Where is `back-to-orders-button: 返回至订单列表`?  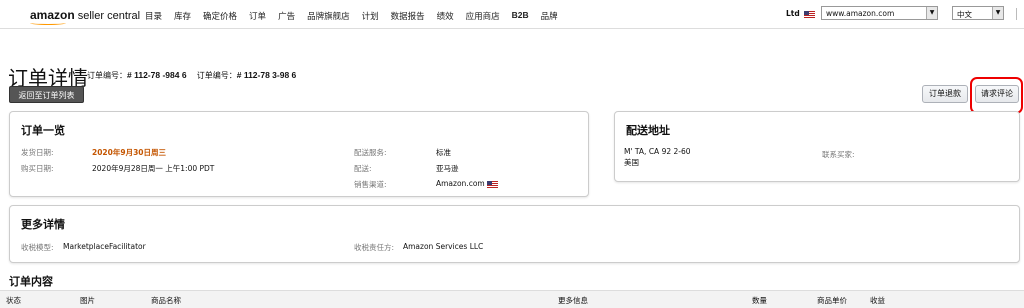 back-to-orders-button: 返回至订单列表 is located at coordinates (46, 94).